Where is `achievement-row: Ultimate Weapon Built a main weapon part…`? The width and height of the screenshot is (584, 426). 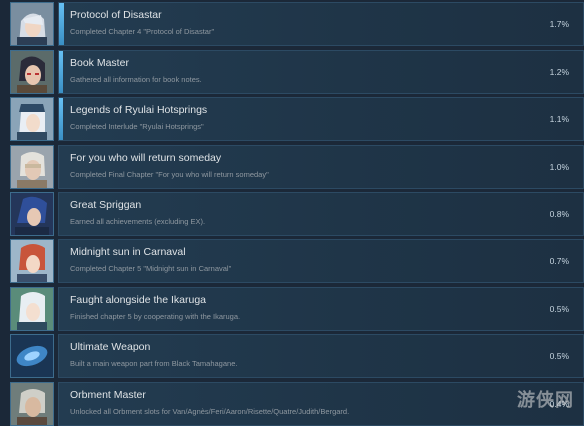
achievement-row: Ultimate Weapon Built a main weapon part… is located at coordinates (297, 356).